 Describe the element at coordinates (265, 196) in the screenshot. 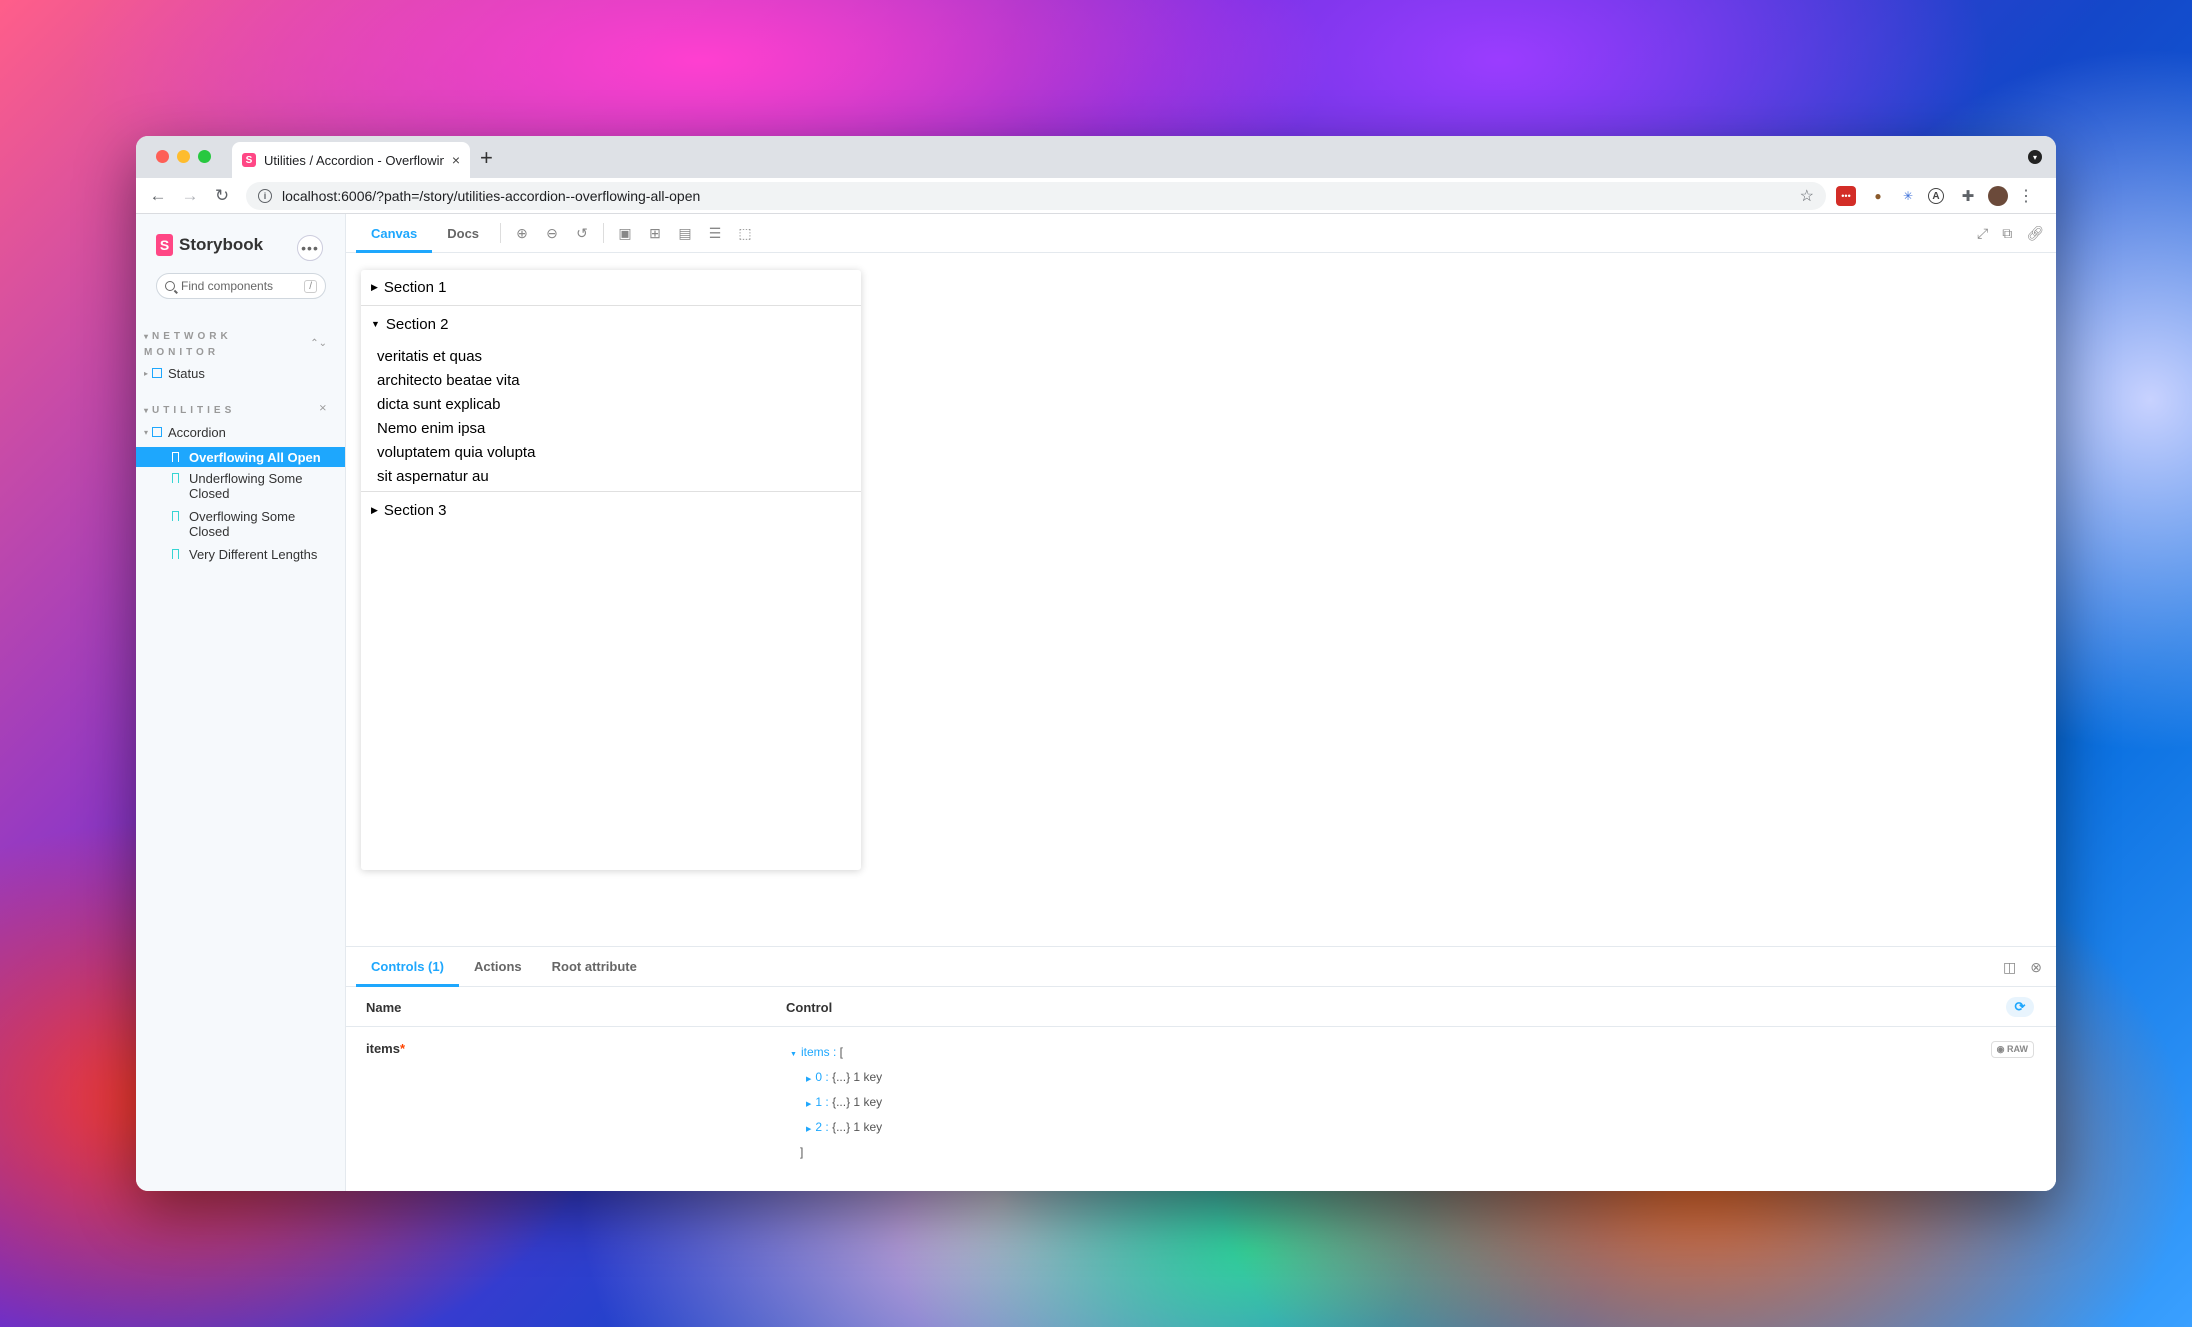

I see `site-info-icon: i` at that location.